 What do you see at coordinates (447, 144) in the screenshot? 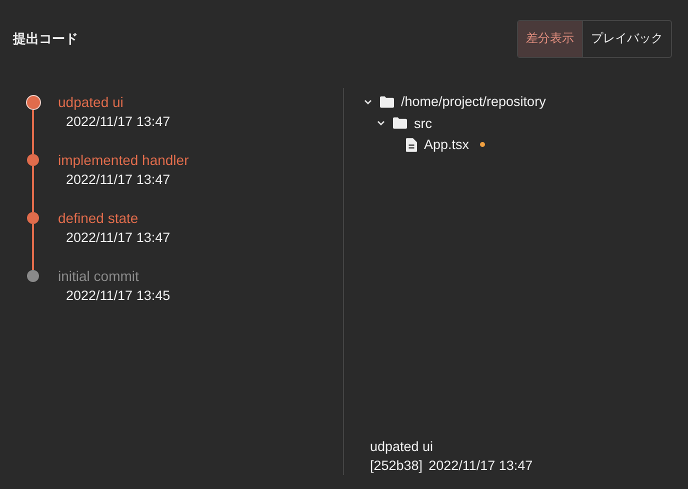
I see `tree-item: App.tsx` at bounding box center [447, 144].